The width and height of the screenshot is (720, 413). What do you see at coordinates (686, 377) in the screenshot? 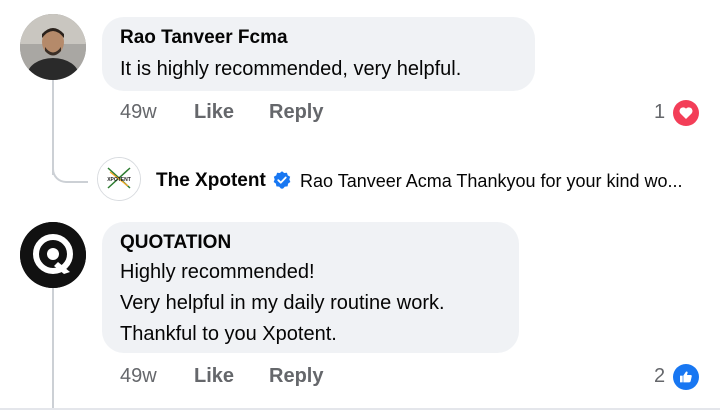
I see `like-thumb-icon` at bounding box center [686, 377].